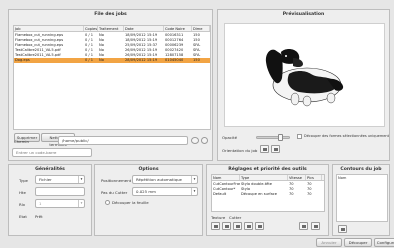  Describe the element at coordinates (23, 180) in the screenshot. I see `type-label: Type` at that location.